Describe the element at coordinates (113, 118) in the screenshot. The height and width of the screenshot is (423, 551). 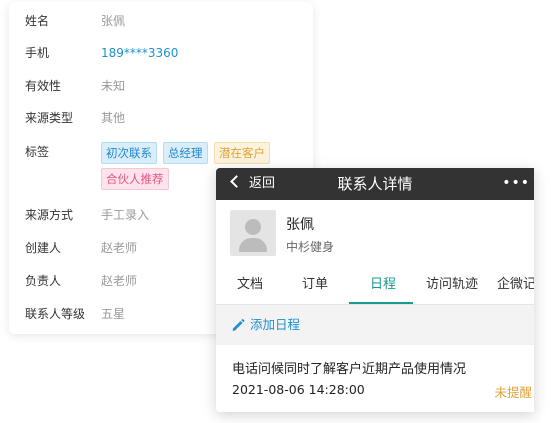
I see `field-value: 其他` at that location.